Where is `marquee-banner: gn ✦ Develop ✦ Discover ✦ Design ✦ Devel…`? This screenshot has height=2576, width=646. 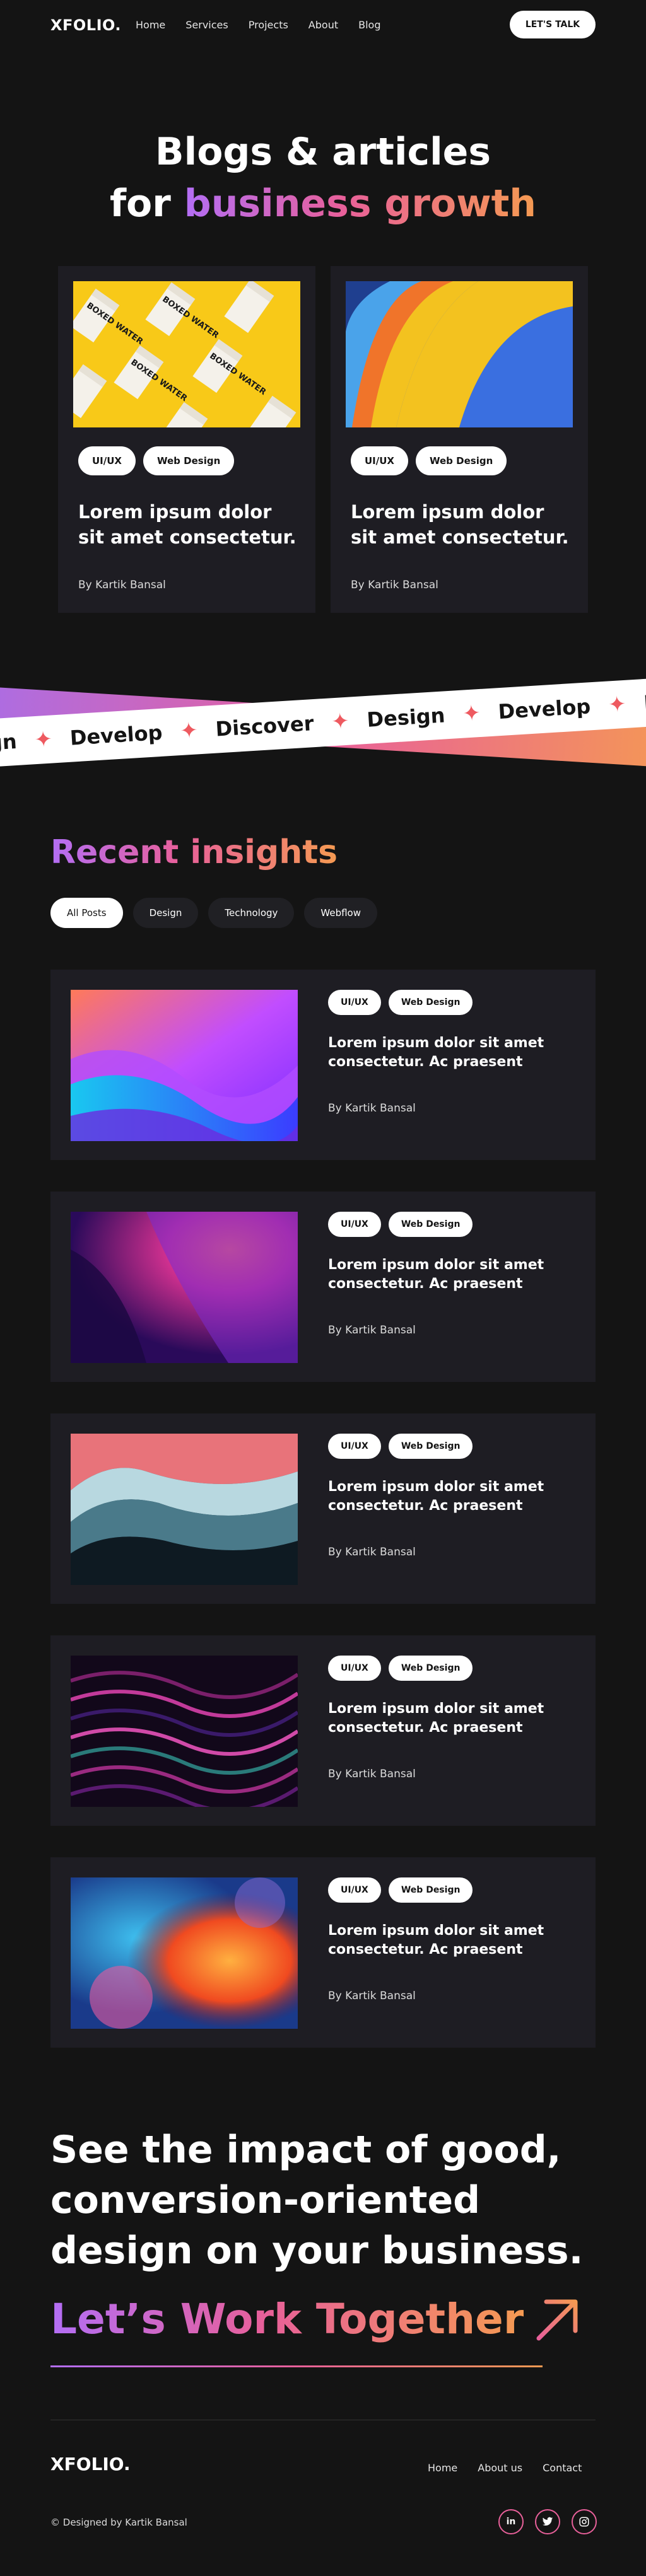
marquee-banner: gn ✦ Develop ✦ Discover ✦ Design ✦ Devel… is located at coordinates (323, 725).